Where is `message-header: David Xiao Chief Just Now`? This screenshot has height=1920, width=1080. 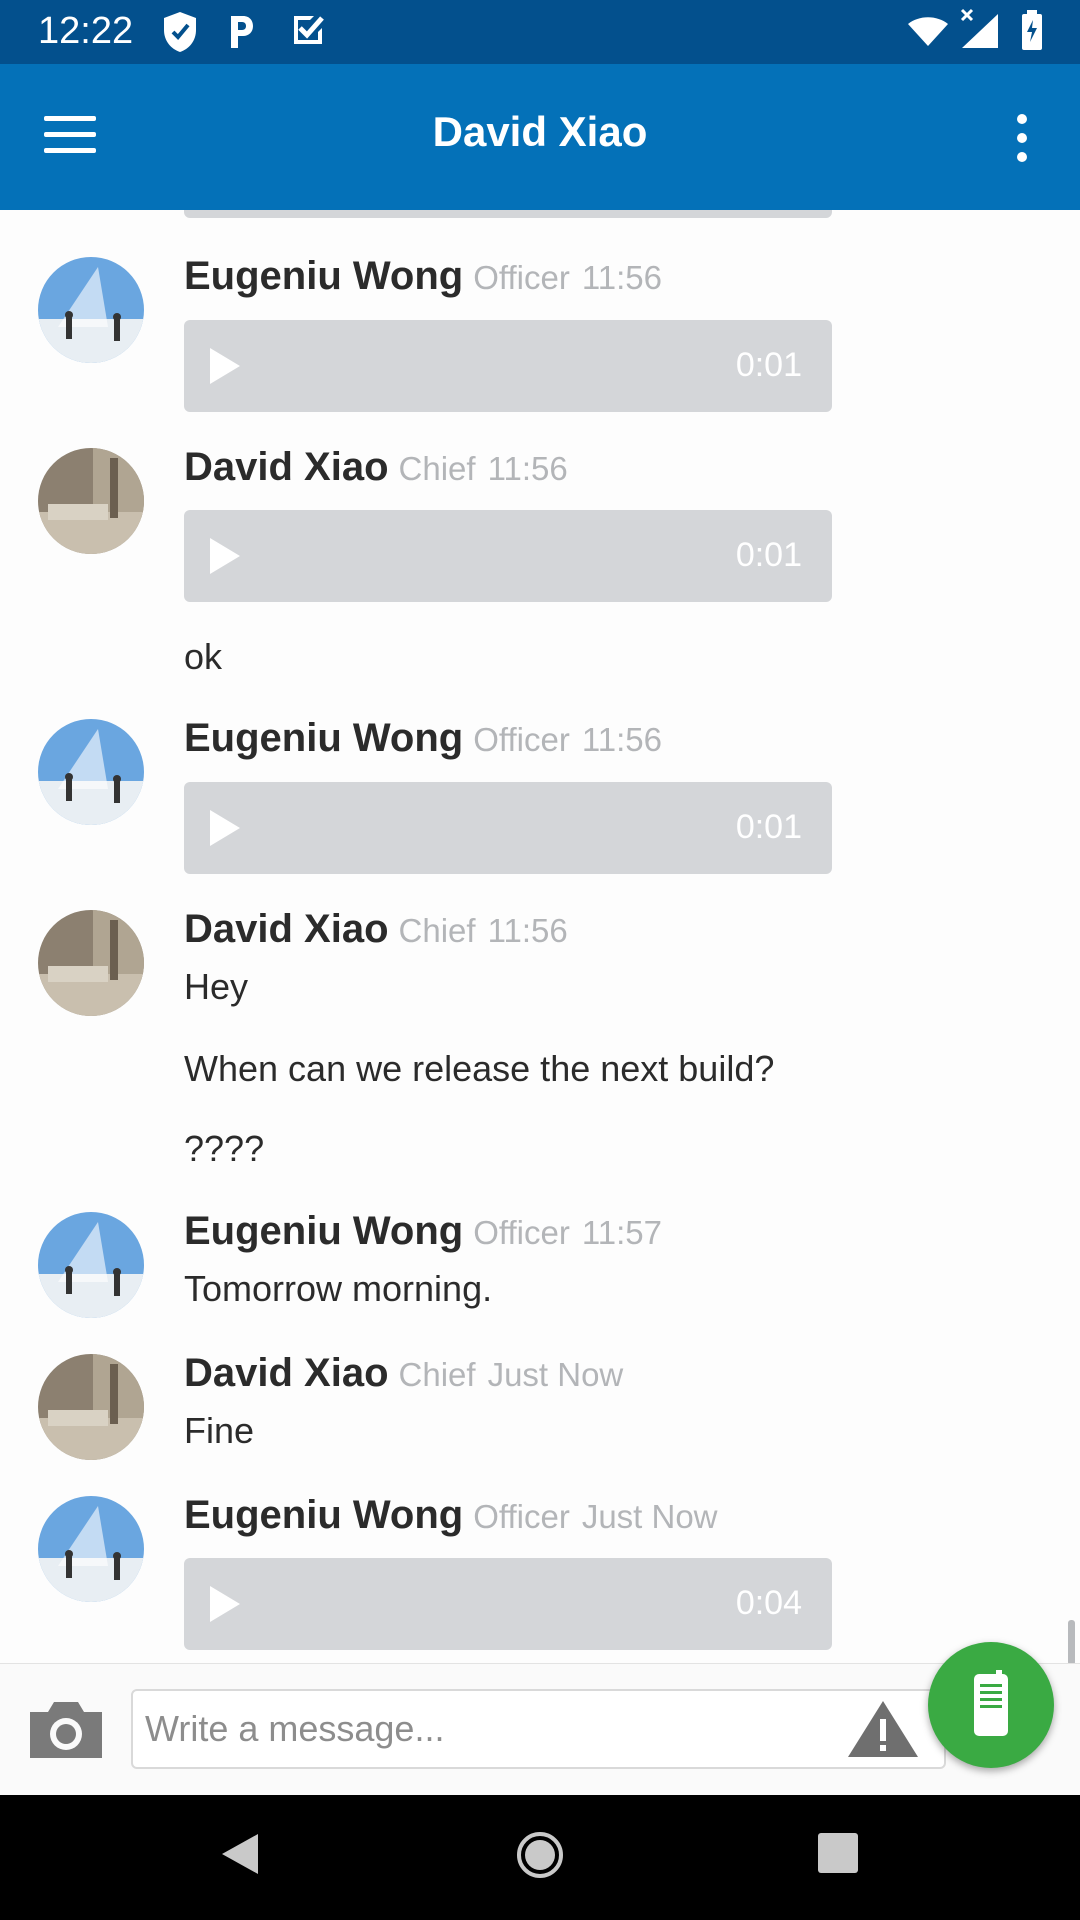 message-header: David Xiao Chief Just Now is located at coordinates (403, 1373).